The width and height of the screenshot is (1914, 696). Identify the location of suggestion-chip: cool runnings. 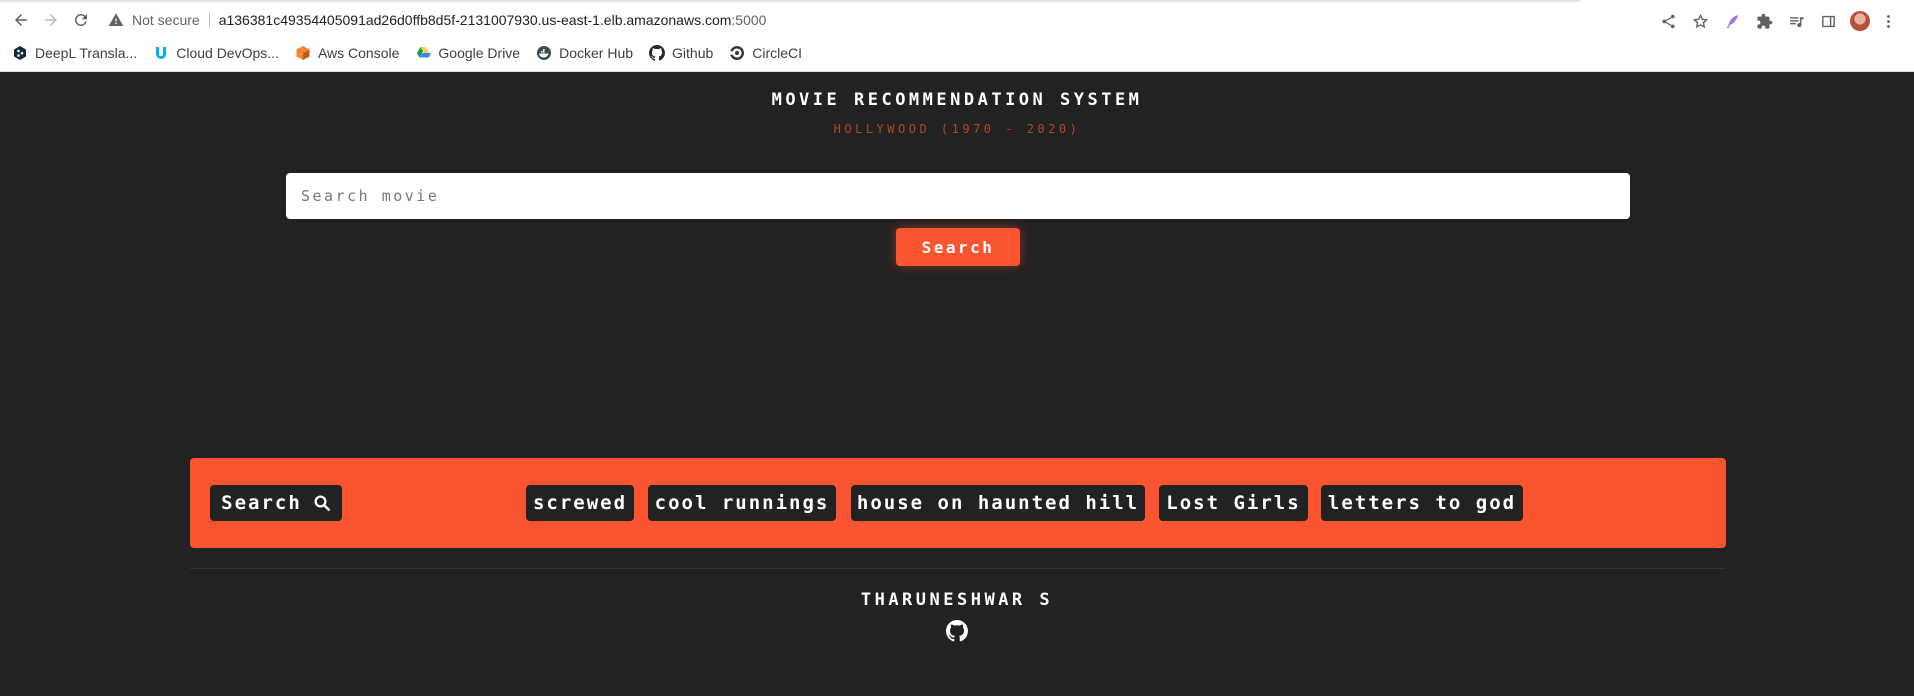
(742, 503).